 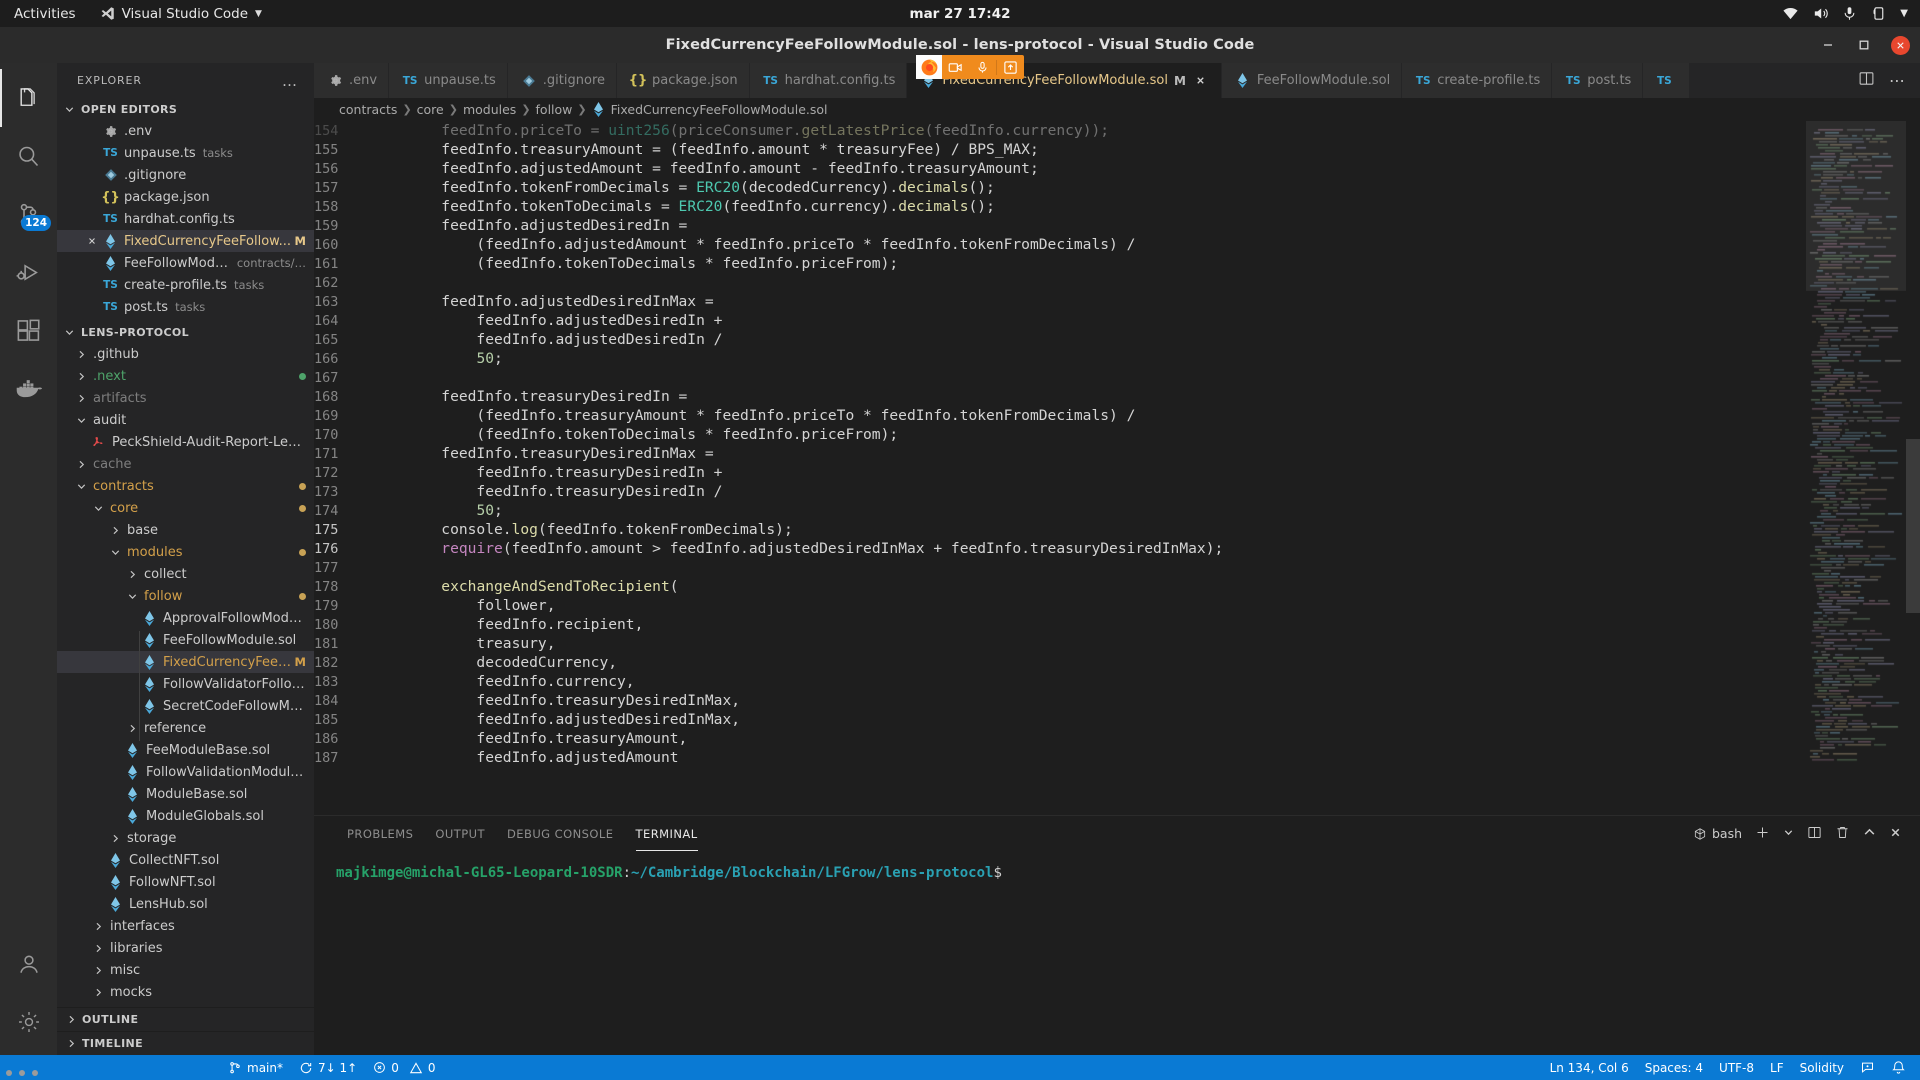 I want to click on tree-folder: audit, so click(x=185, y=420).